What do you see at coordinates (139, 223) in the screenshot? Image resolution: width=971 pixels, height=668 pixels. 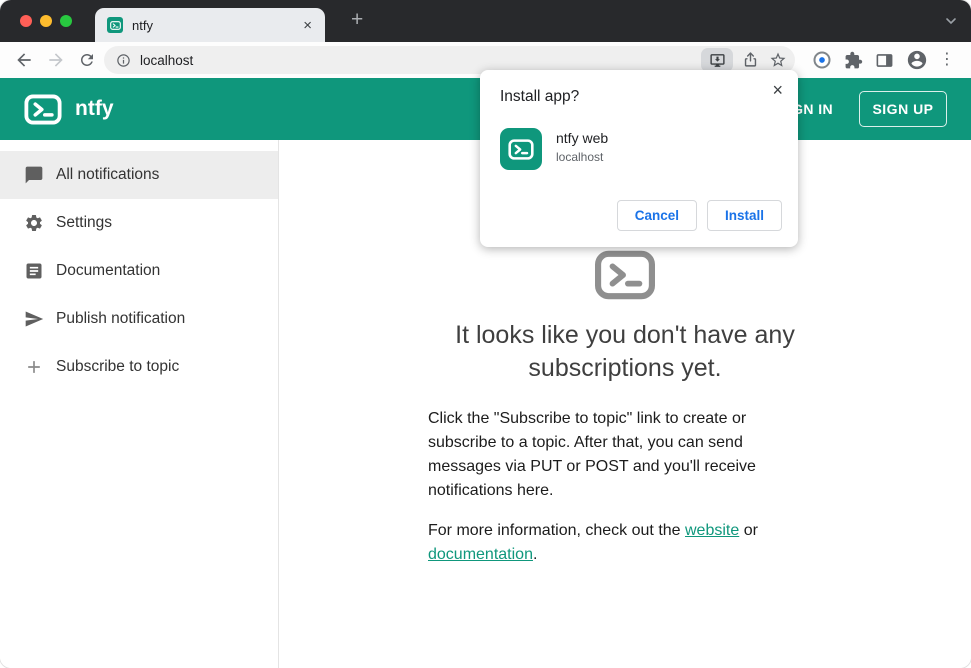 I see `sidebar-item-settings: Settings` at bounding box center [139, 223].